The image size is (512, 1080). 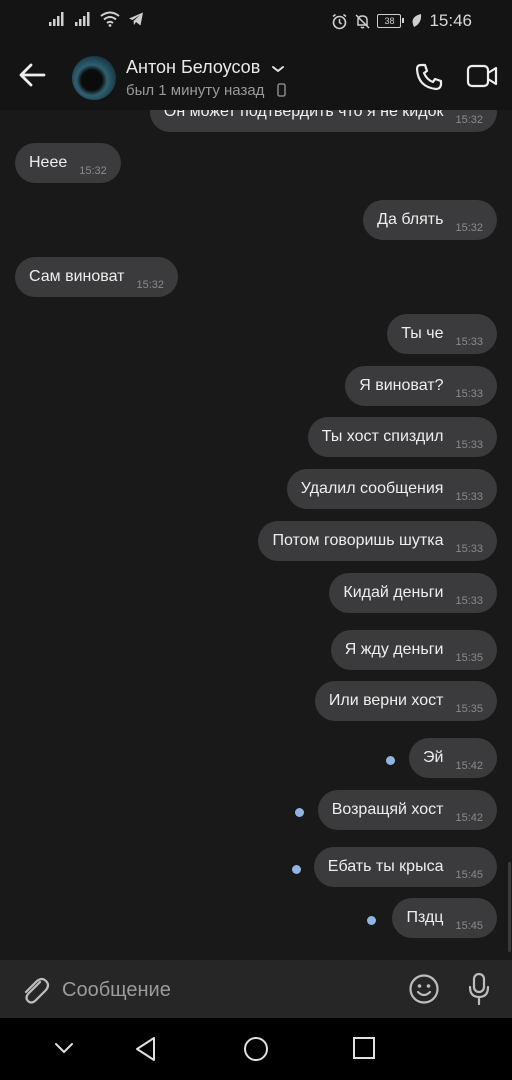 What do you see at coordinates (362, 21) in the screenshot?
I see `mute-icon` at bounding box center [362, 21].